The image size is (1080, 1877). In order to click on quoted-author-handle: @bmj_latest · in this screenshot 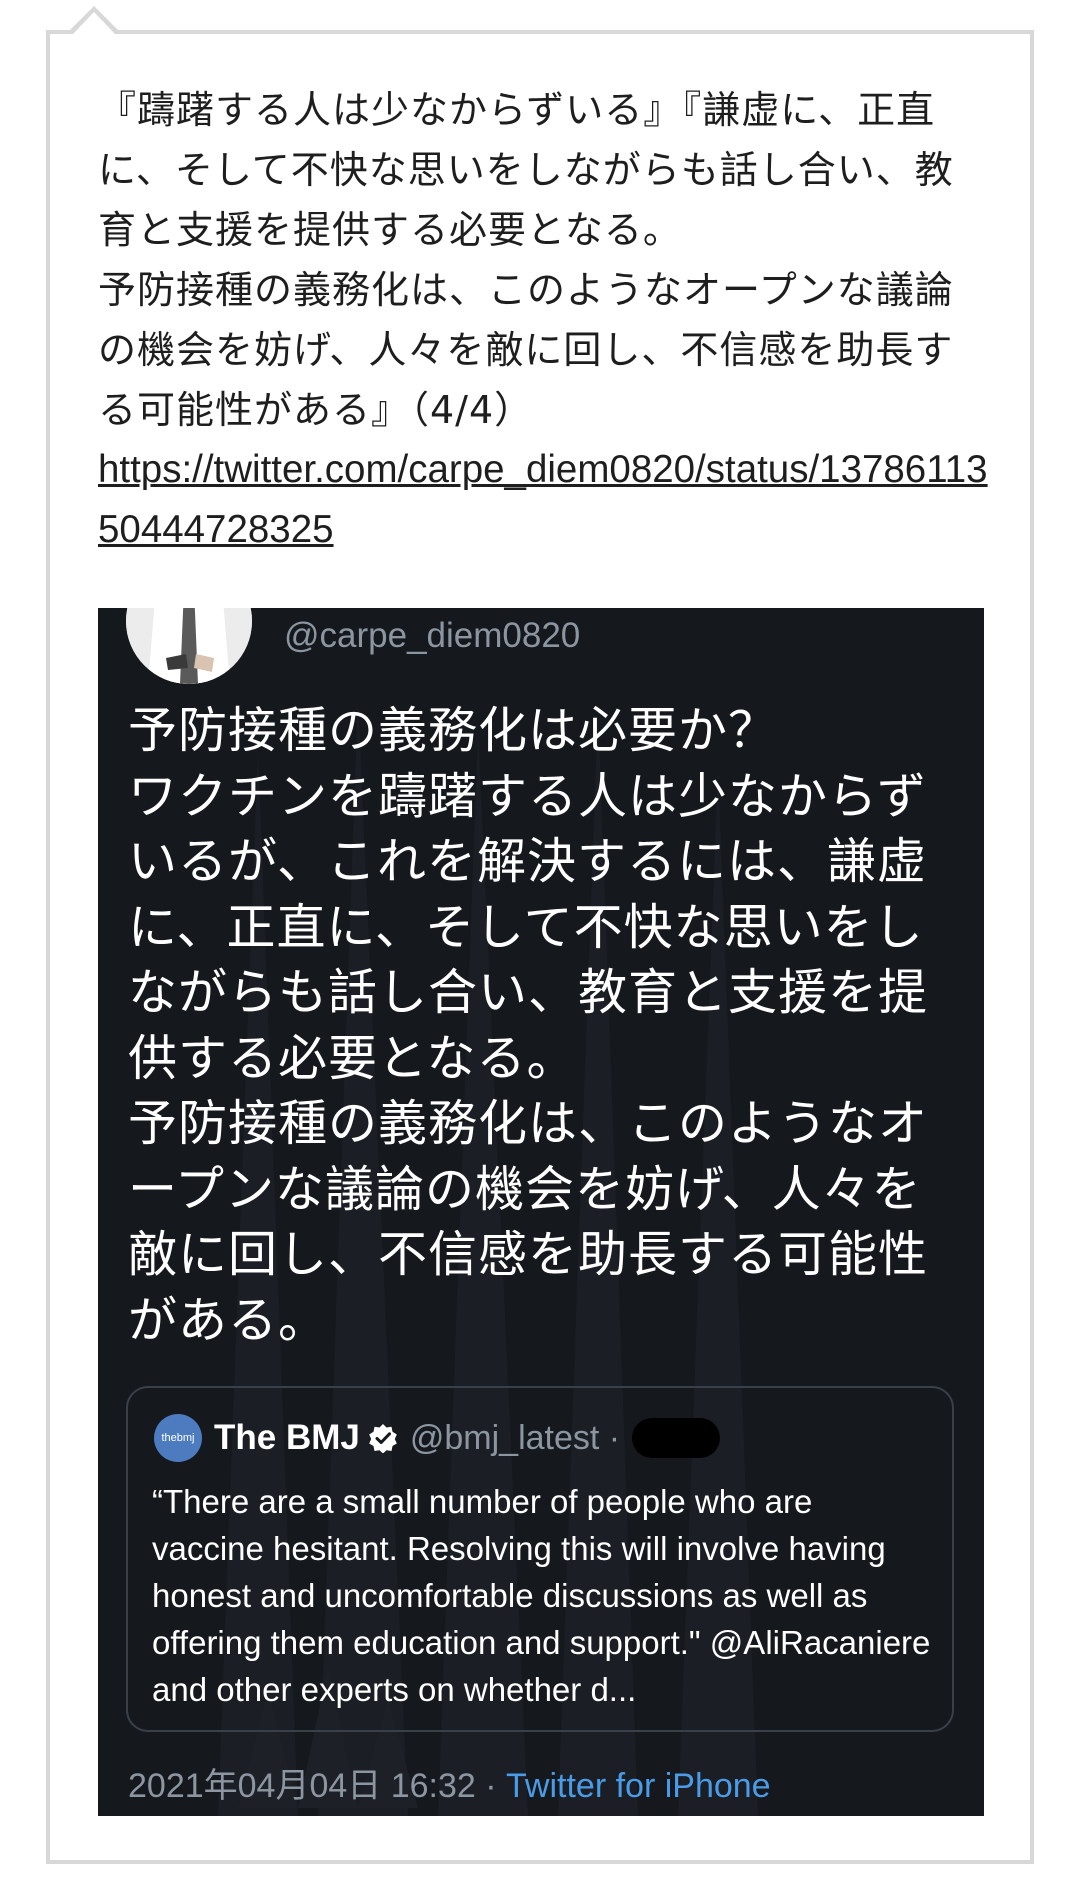, I will do `click(515, 1438)`.